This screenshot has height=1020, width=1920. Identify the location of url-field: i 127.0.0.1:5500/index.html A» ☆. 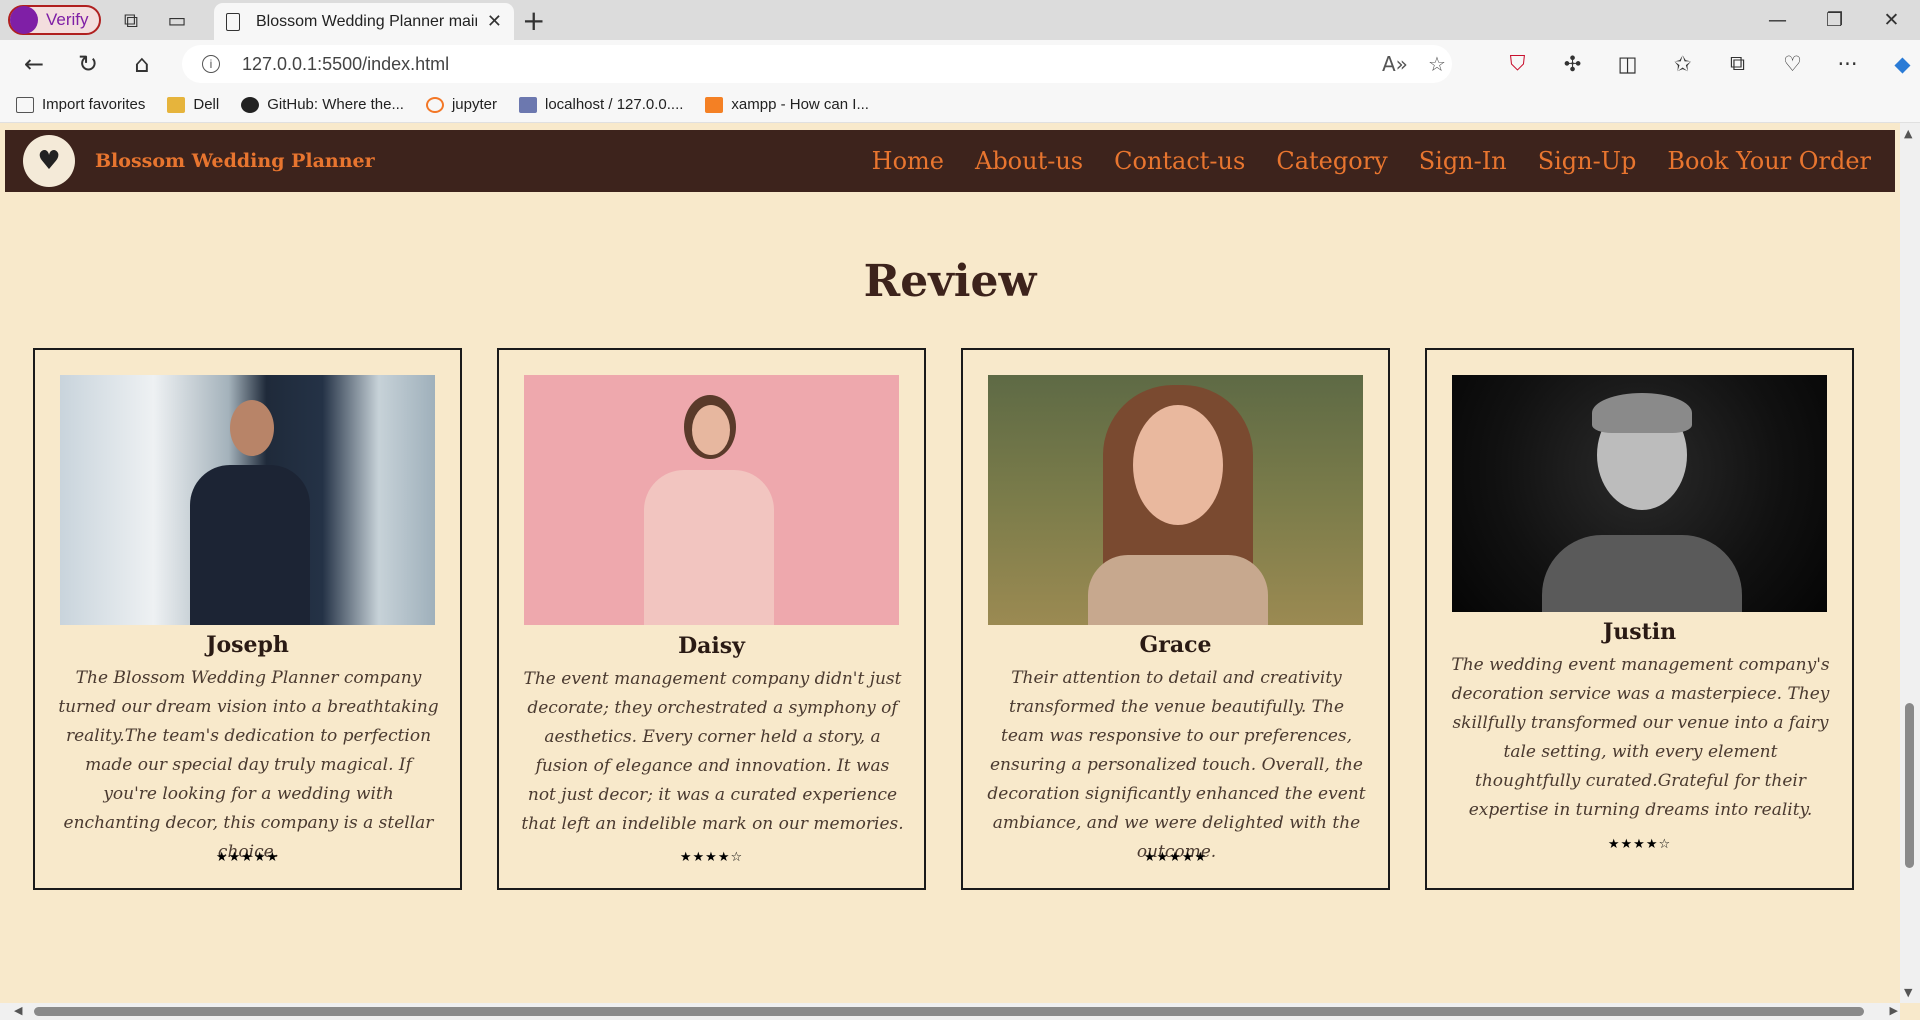
(817, 64).